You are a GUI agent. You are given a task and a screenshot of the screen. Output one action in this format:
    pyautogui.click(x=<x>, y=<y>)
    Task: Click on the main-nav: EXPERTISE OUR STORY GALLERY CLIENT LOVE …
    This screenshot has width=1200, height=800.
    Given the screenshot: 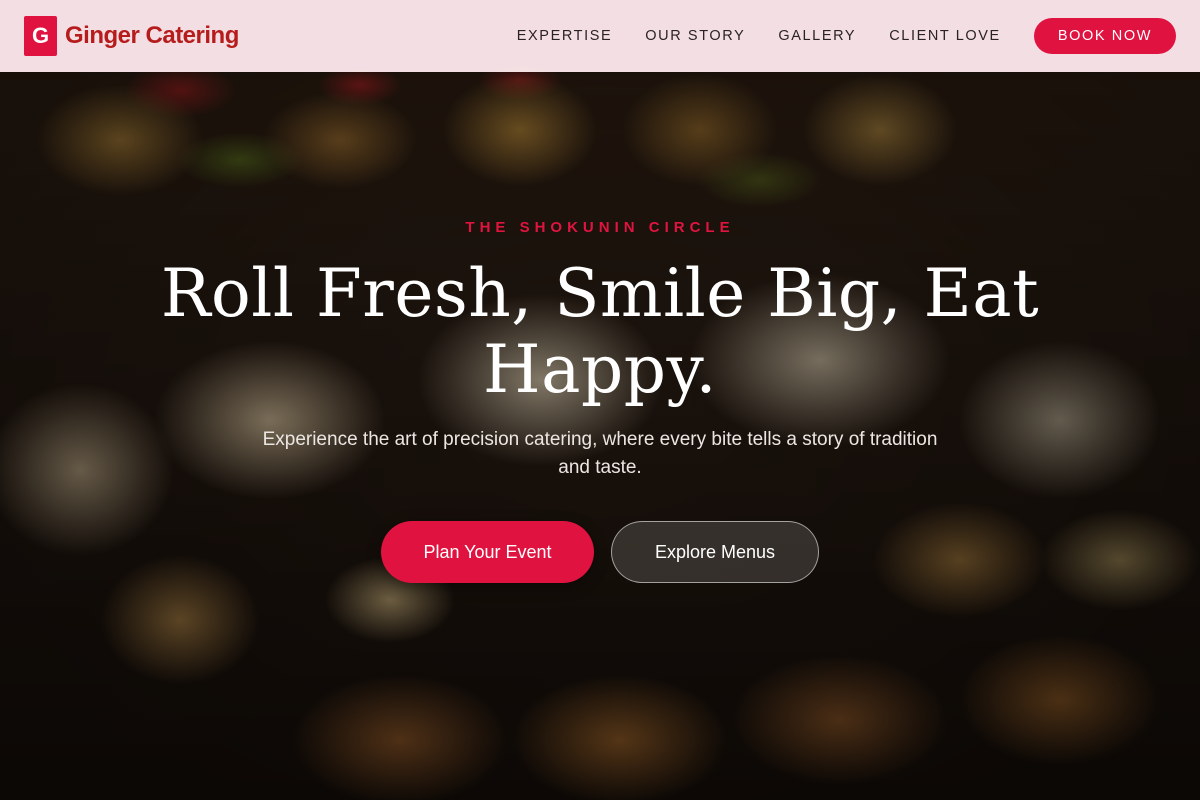 What is the action you would take?
    pyautogui.click(x=846, y=36)
    